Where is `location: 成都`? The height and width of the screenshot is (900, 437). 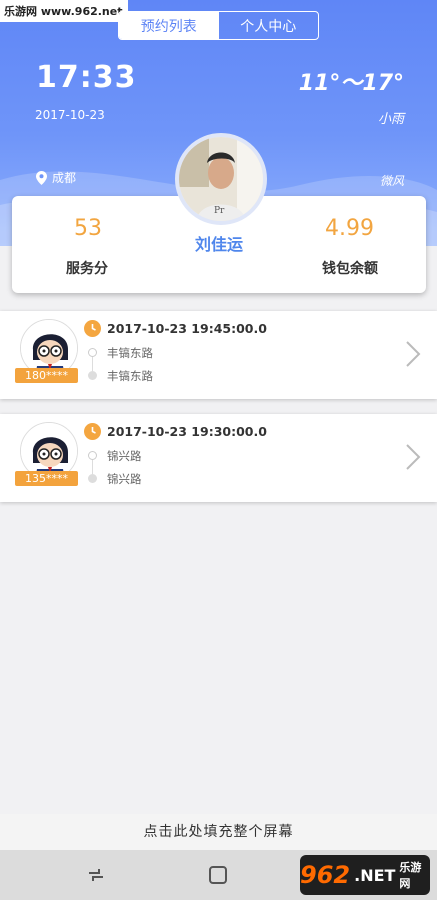
location: 成都 is located at coordinates (56, 177).